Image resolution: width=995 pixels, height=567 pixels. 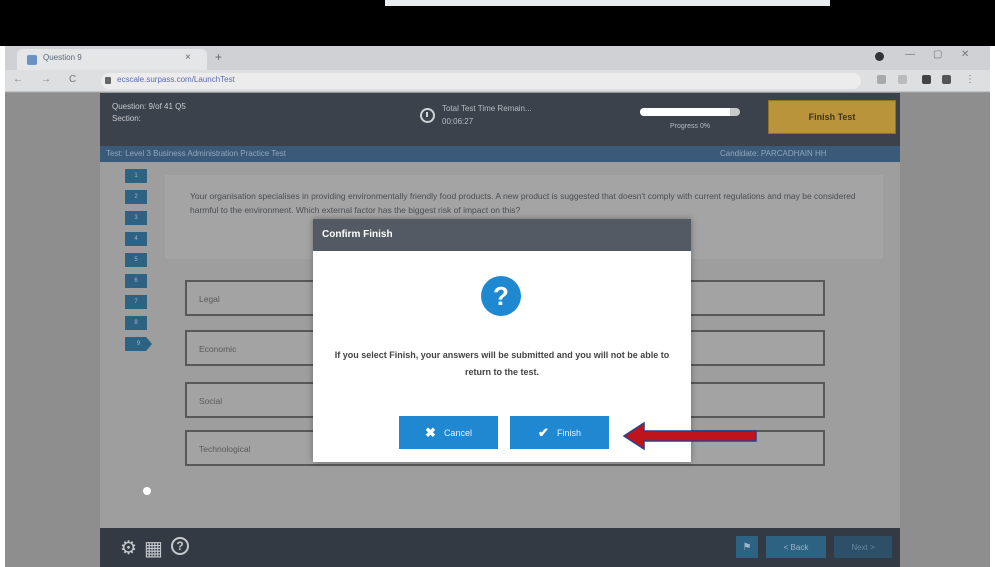 What do you see at coordinates (946, 79) in the screenshot?
I see `account-icon` at bounding box center [946, 79].